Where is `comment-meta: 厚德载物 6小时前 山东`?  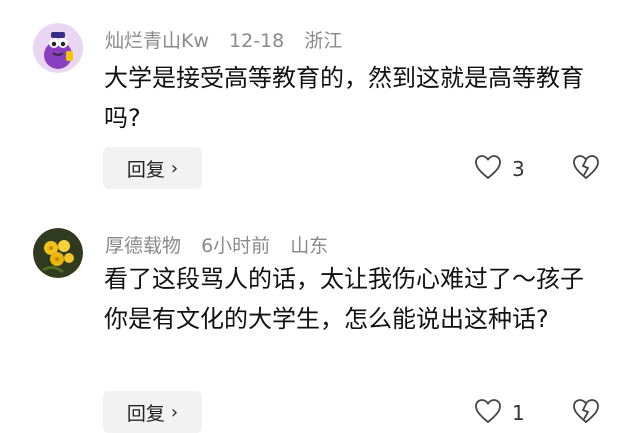
comment-meta: 厚德载物 6小时前 山东 is located at coordinates (223, 244).